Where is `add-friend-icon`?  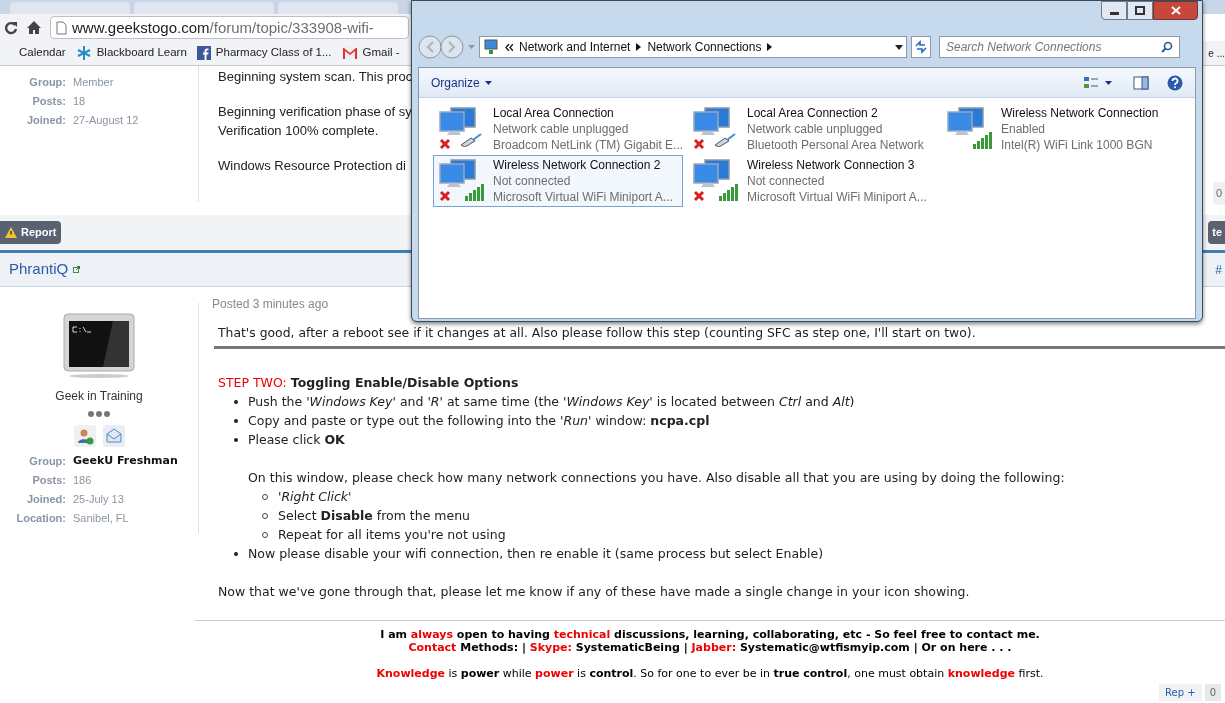
add-friend-icon is located at coordinates (84, 436).